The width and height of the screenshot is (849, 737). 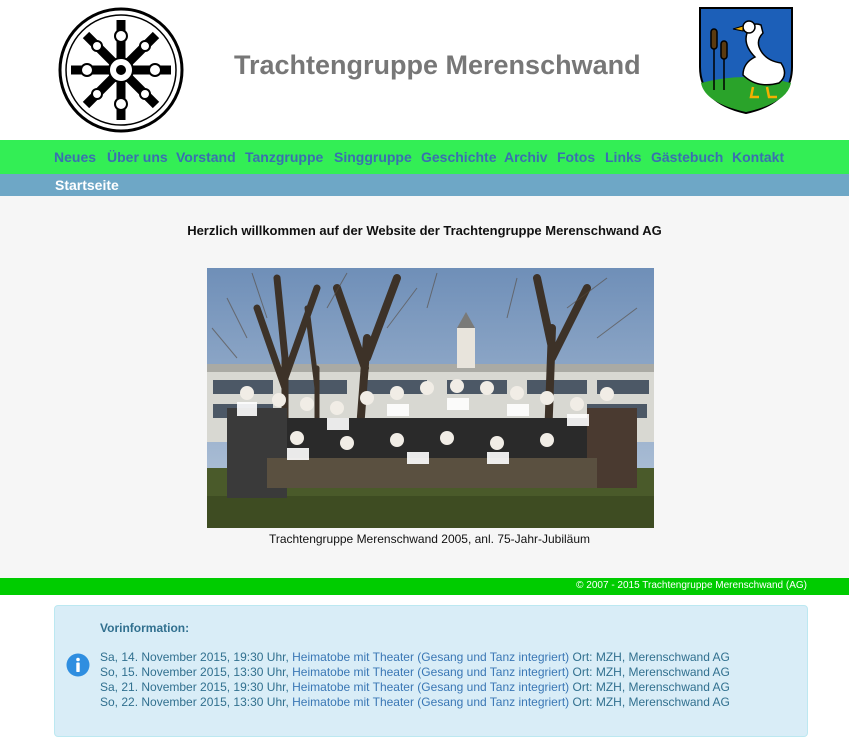 What do you see at coordinates (424, 185) in the screenshot?
I see `sub-navigation: Startseite` at bounding box center [424, 185].